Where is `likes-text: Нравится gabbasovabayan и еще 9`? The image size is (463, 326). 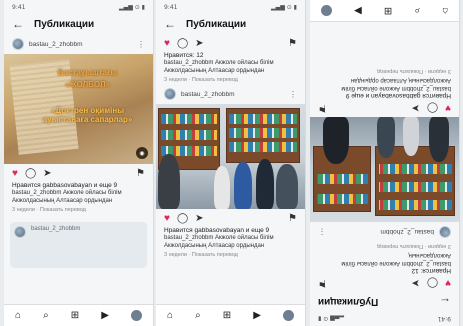 likes-text: Нравится gabbasovabayan и еще 9 is located at coordinates (384, 95).